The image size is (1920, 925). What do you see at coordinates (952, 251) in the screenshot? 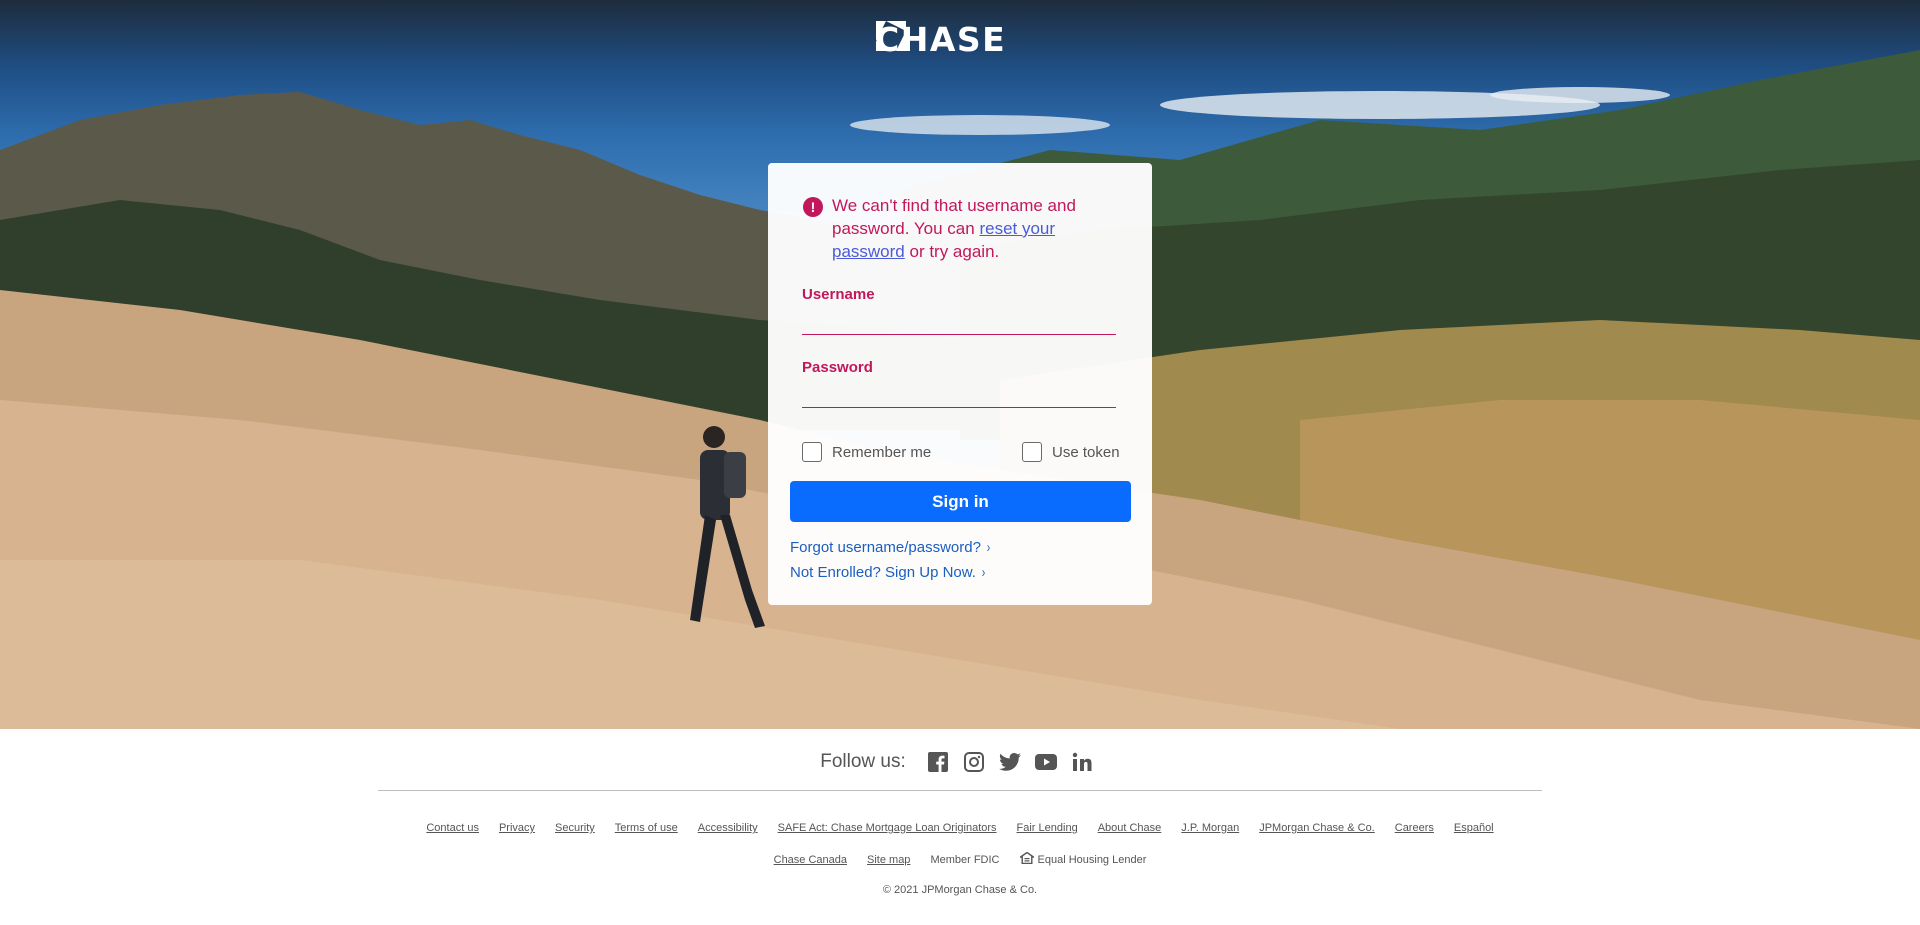
I see `error-suffix: or try again.` at bounding box center [952, 251].